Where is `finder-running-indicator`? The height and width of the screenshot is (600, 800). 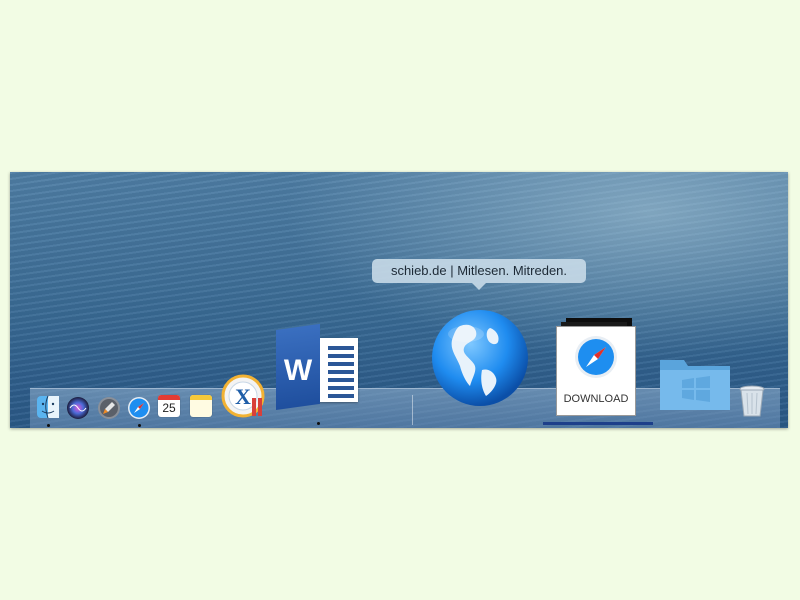
finder-running-indicator is located at coordinates (48, 425).